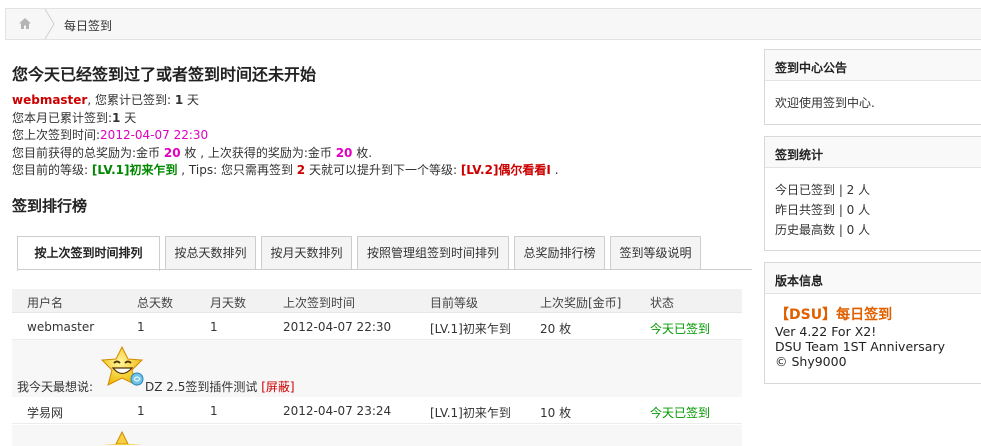  I want to click on col-reward: 上次奖励[金币], so click(581, 303).